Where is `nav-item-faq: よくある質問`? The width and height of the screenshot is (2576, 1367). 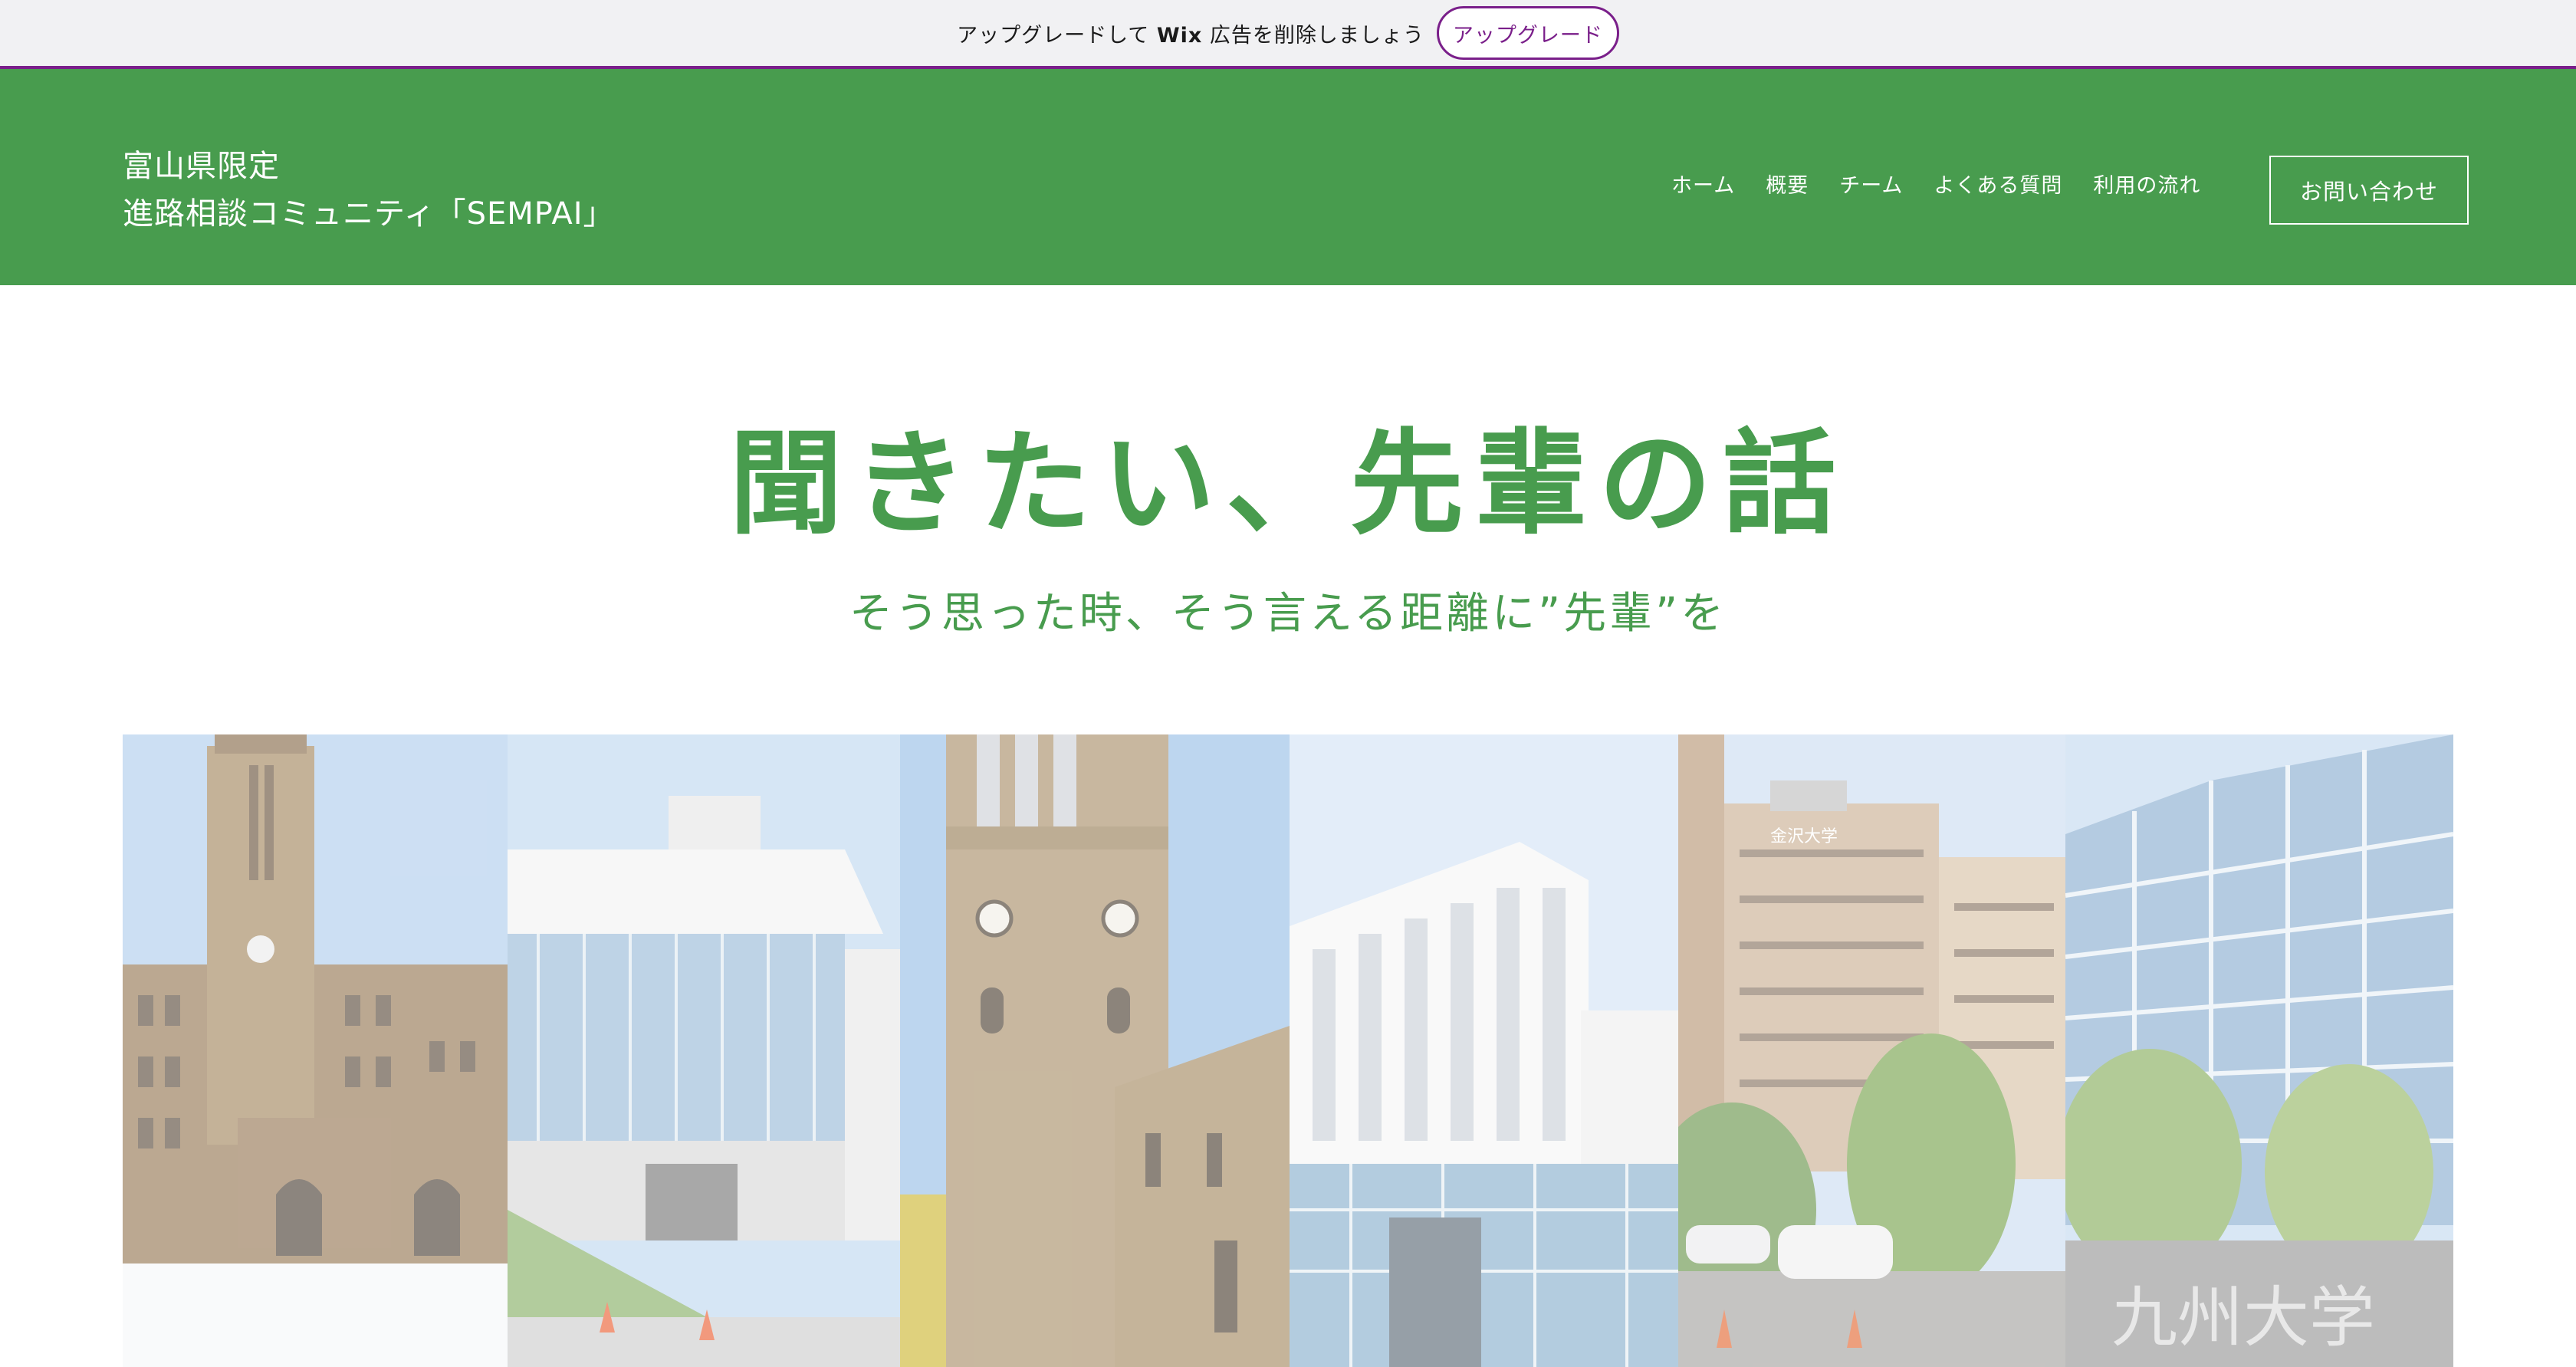
nav-item-faq: よくある質問 is located at coordinates (1998, 184).